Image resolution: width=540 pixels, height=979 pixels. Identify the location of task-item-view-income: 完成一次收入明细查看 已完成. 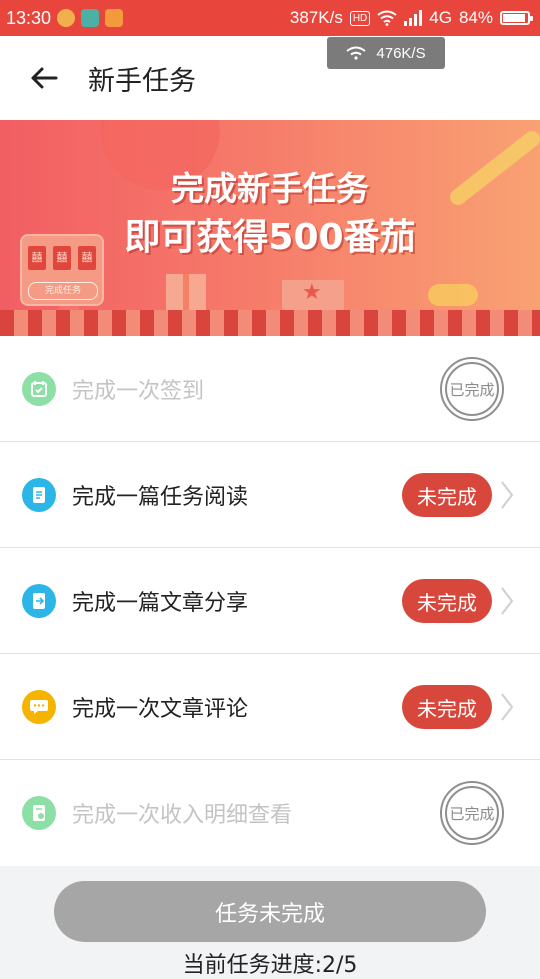
(270, 813).